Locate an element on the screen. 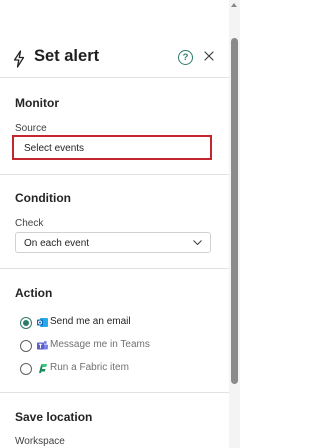 The width and height of the screenshot is (320, 448). vertical-scrollbar is located at coordinates (234, 224).